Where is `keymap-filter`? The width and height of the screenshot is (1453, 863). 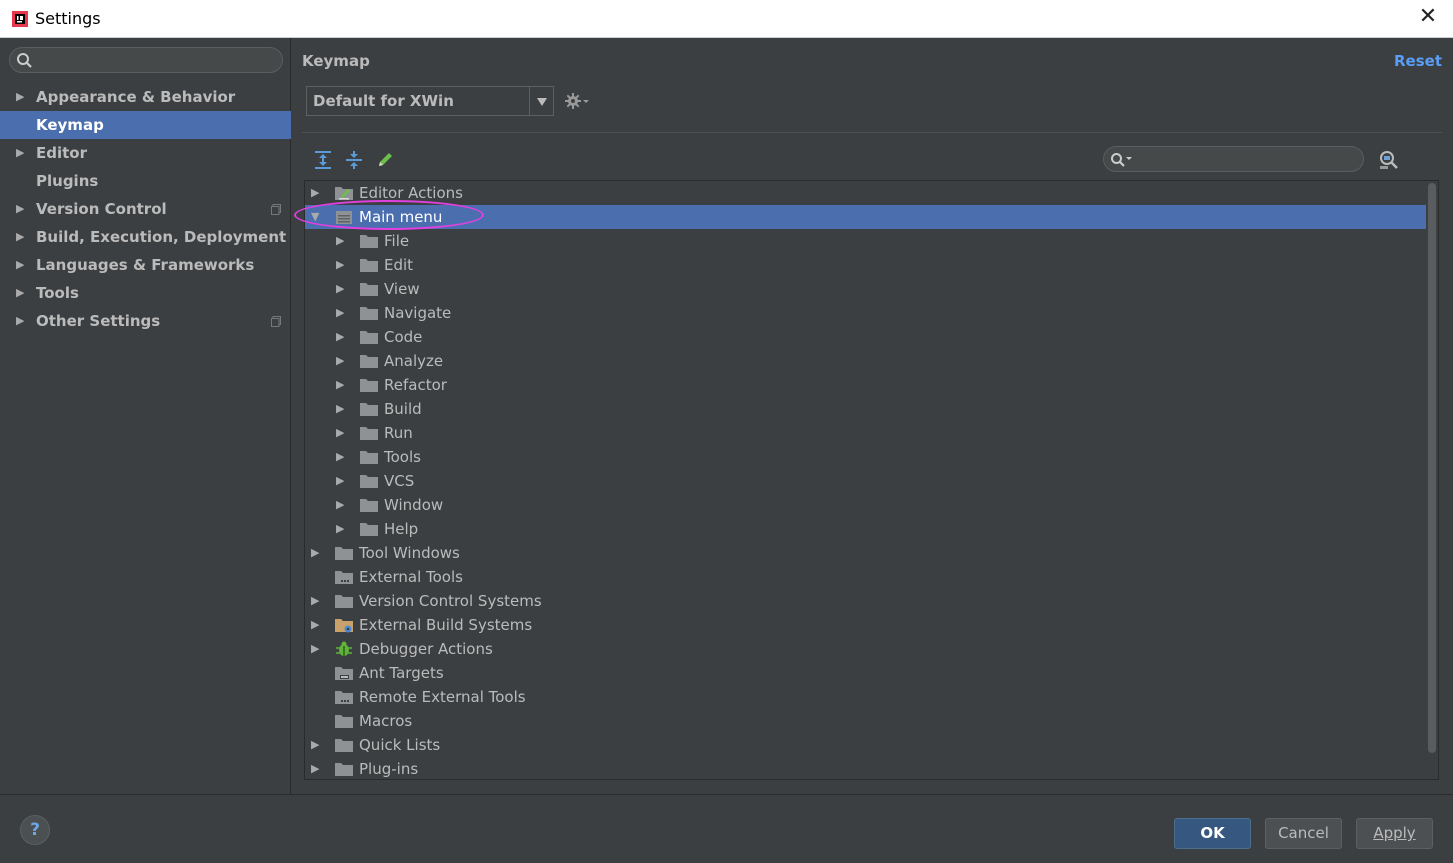 keymap-filter is located at coordinates (1233, 159).